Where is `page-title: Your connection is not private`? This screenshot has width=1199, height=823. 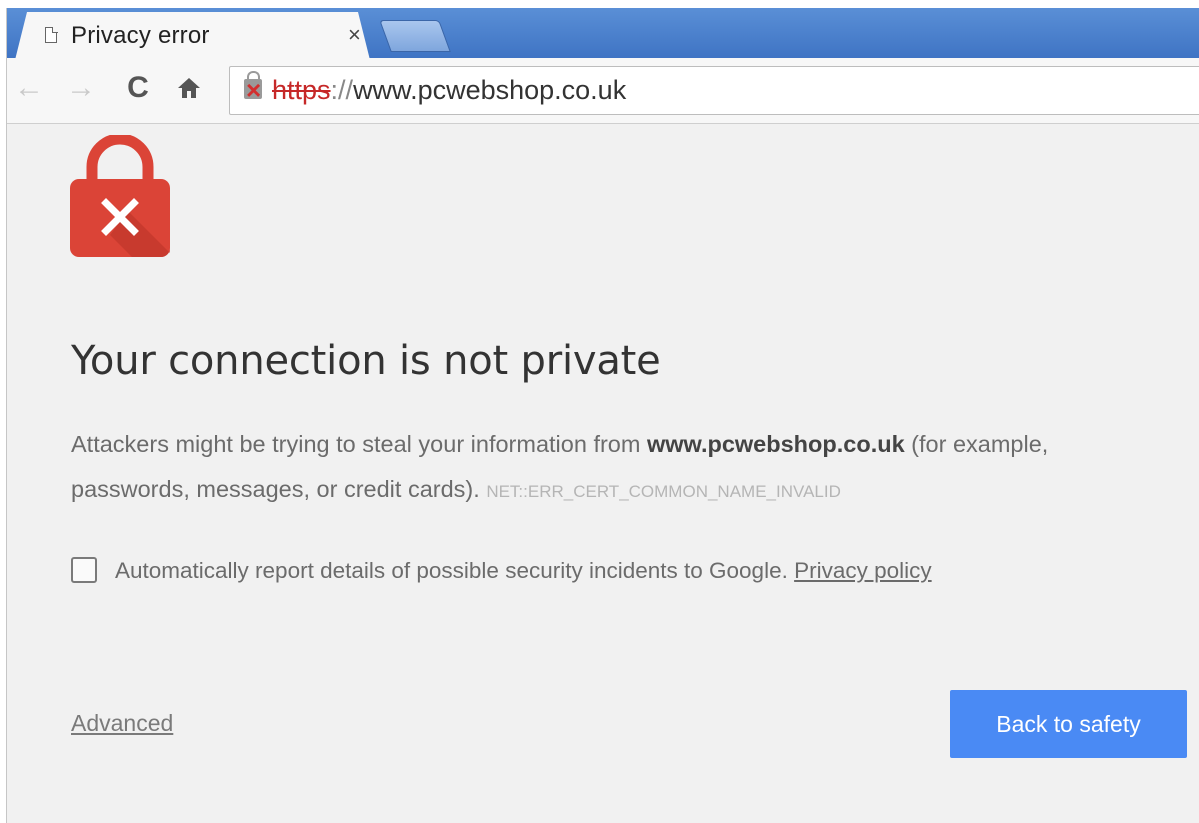 page-title: Your connection is not private is located at coordinates (366, 361).